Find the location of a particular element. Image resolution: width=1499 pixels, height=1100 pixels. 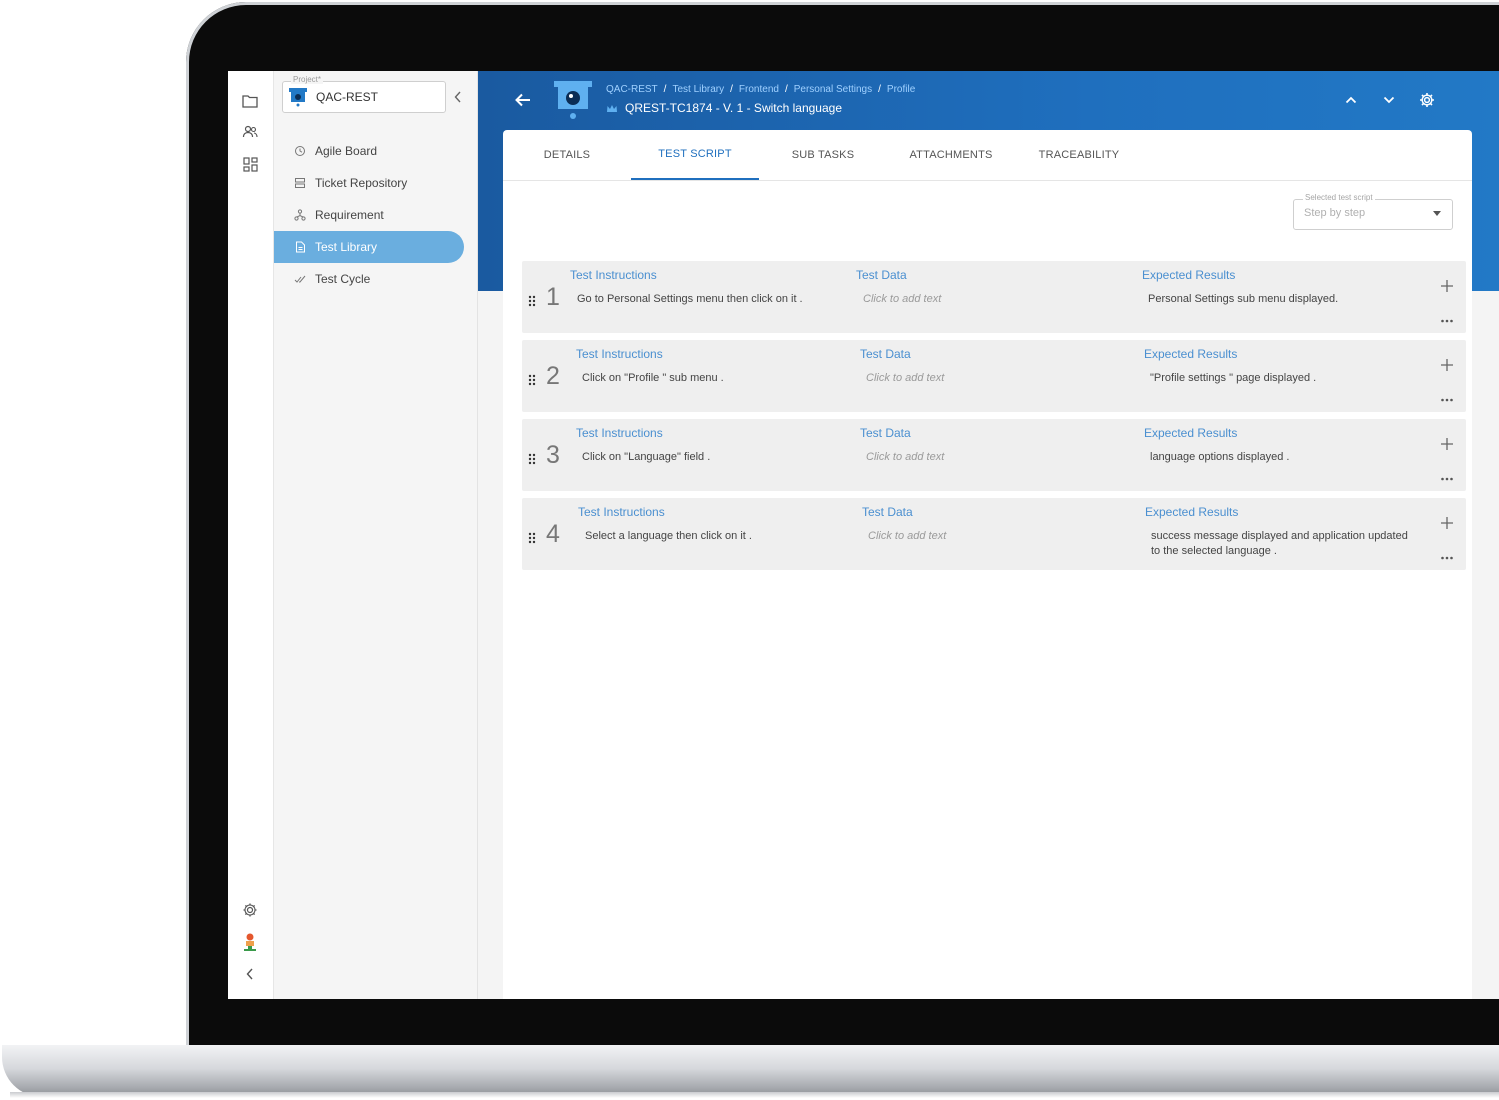

project-selector: QAC-REST is located at coordinates (364, 97).